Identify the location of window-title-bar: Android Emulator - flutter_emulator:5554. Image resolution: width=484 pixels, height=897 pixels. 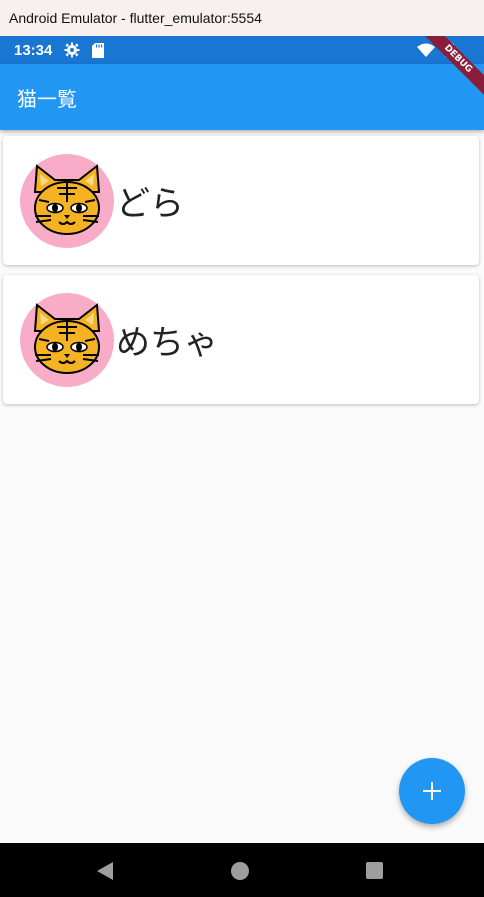
(242, 18).